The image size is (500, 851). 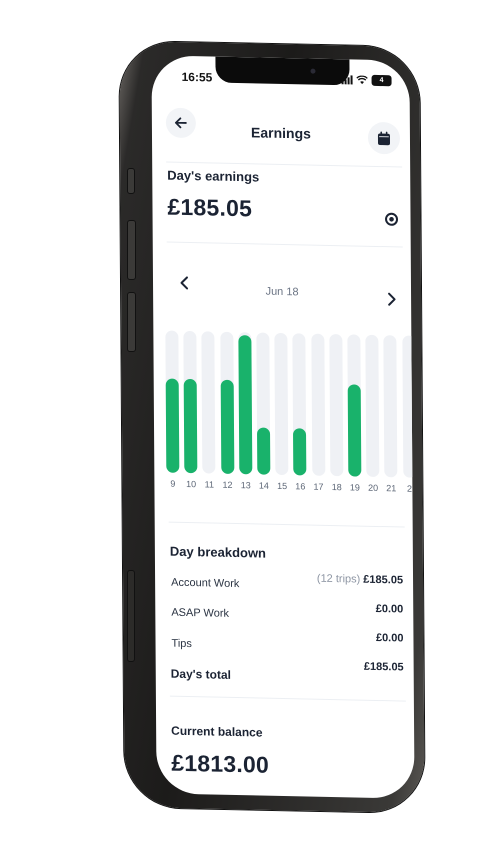 I want to click on breakdown-row-account-work-value: (12 trips) £185.05, so click(x=360, y=580).